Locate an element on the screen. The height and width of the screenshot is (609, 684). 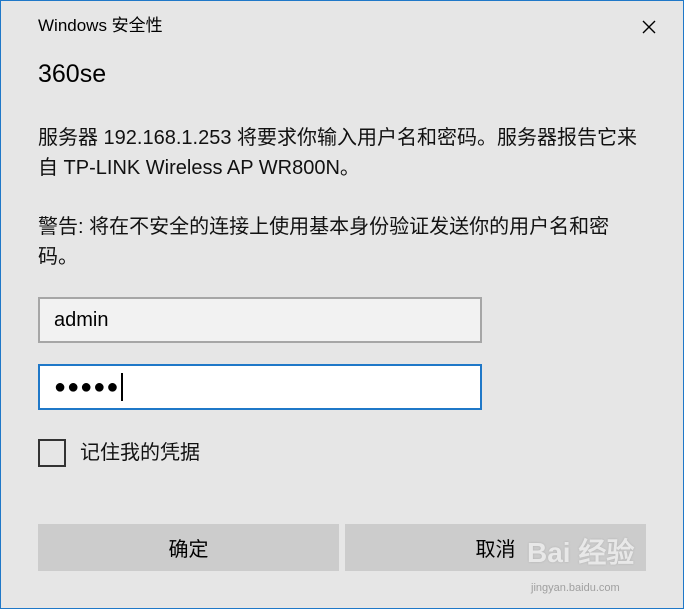
password-mask: ●●●●● is located at coordinates (87, 387).